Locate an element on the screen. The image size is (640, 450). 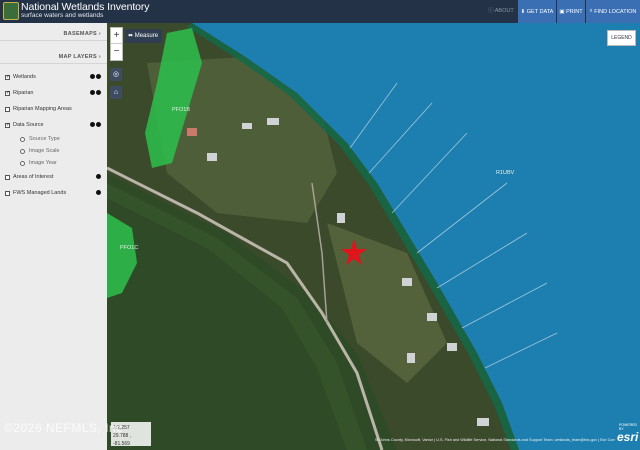
get-data-button: ⬇ GET DATA is located at coordinates (537, 11).